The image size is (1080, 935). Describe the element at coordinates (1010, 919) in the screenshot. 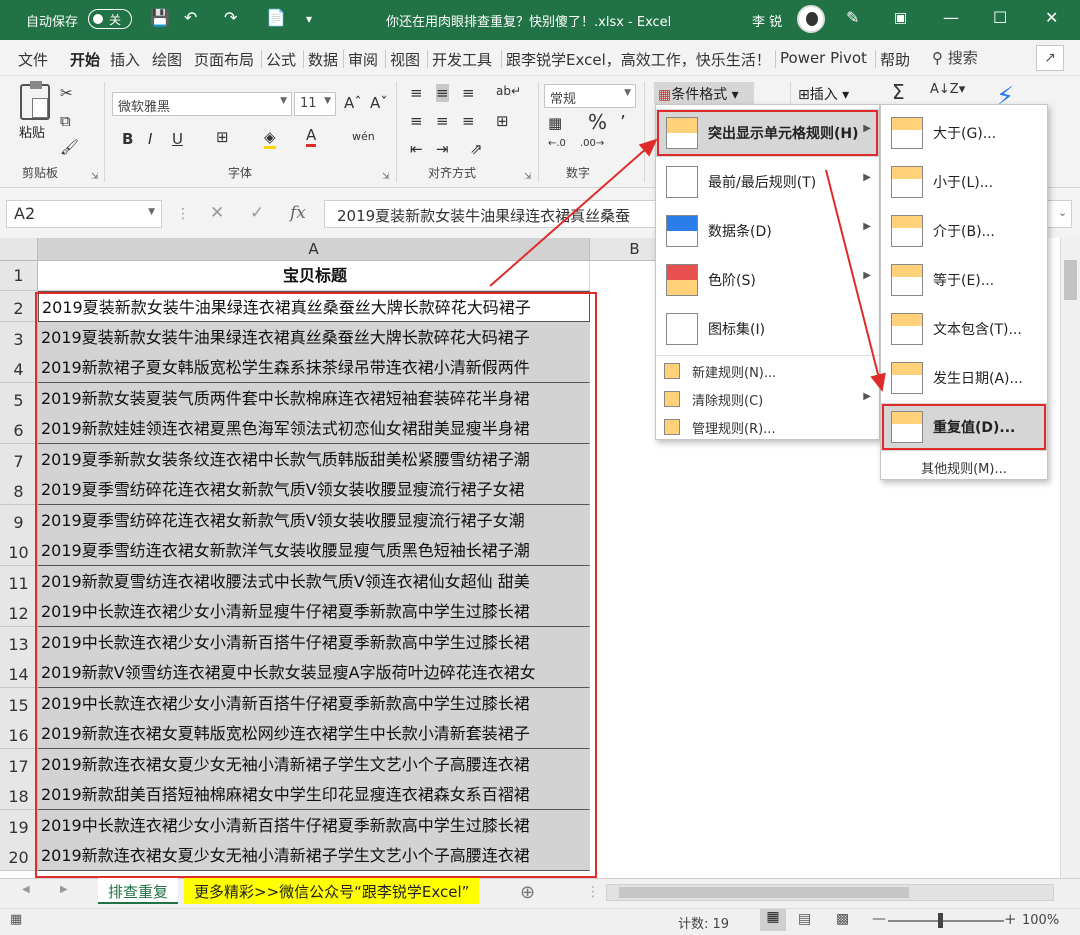

I see `zoom-in-icon: +` at that location.